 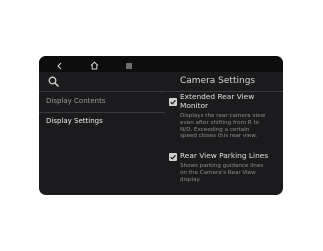 I want to click on home-icon, so click(x=94, y=65).